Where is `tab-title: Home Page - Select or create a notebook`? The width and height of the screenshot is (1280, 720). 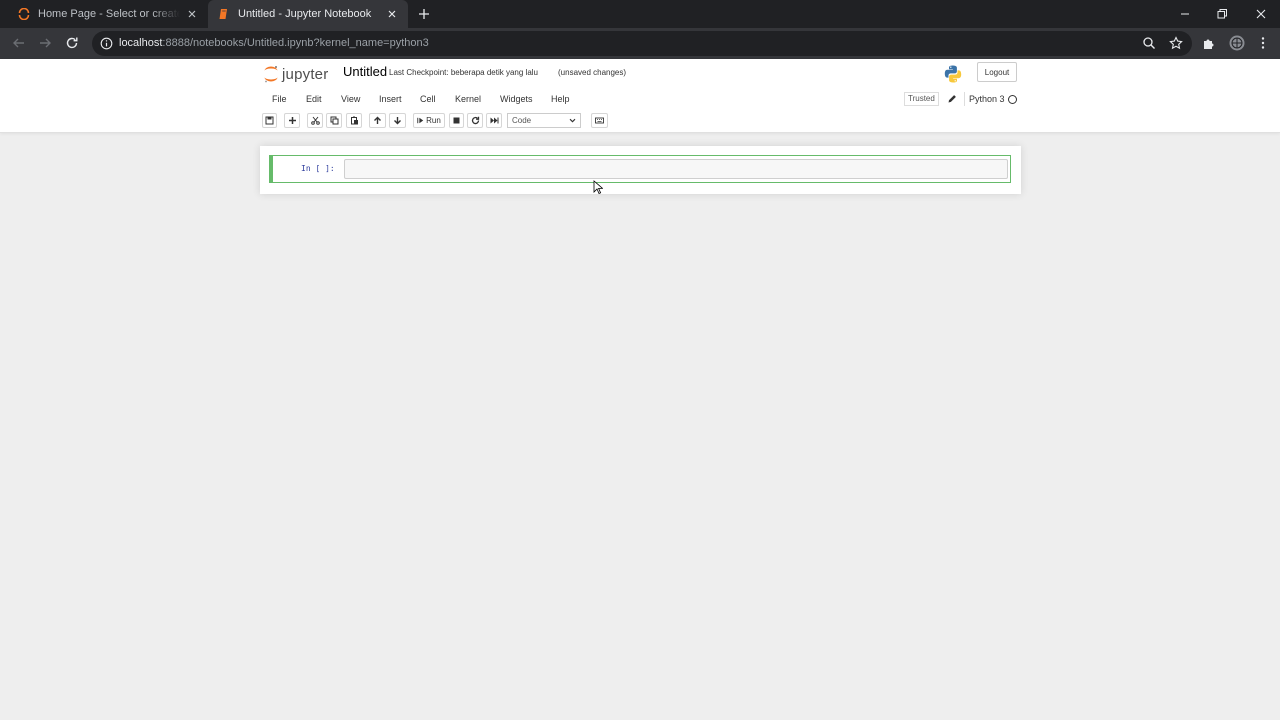 tab-title: Home Page - Select or create a notebook is located at coordinates (109, 14).